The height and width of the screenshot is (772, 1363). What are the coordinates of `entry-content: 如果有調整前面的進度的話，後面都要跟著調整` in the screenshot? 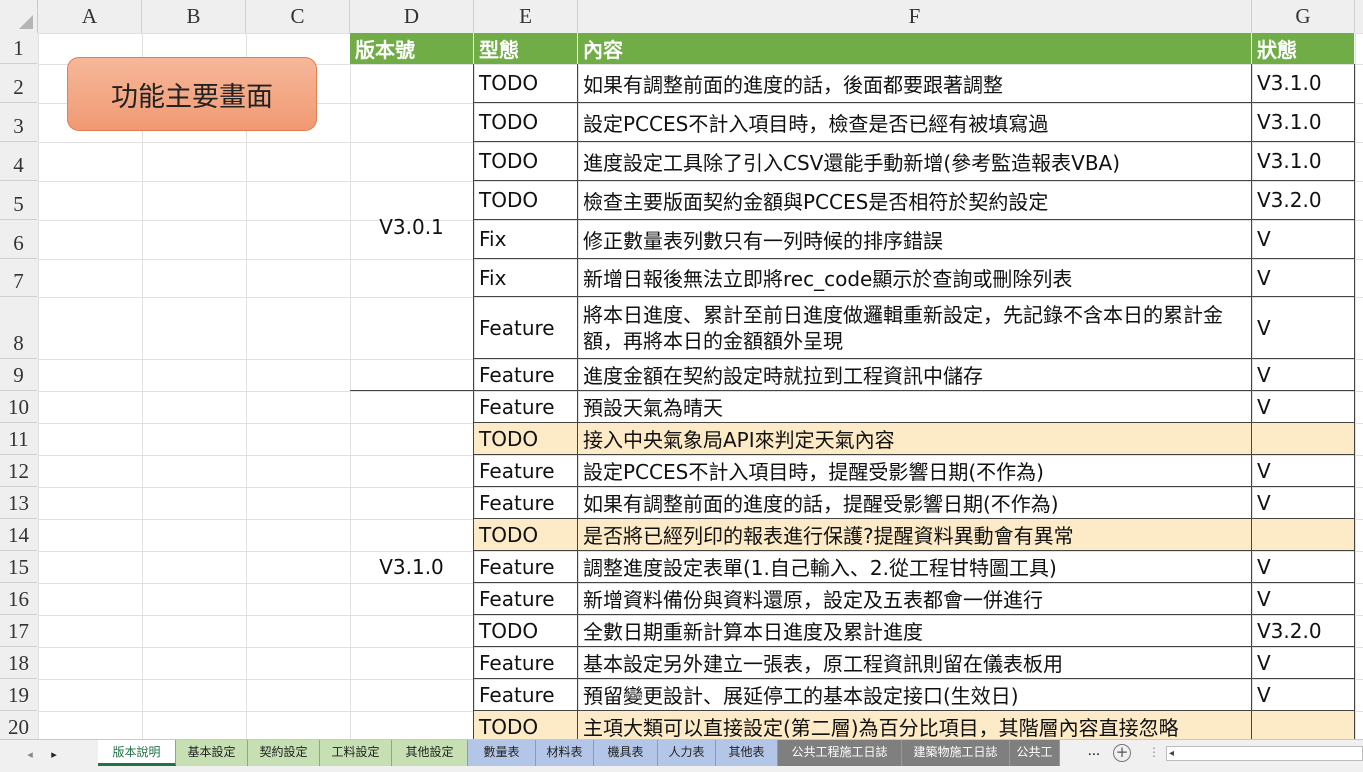 It's located at (915, 83).